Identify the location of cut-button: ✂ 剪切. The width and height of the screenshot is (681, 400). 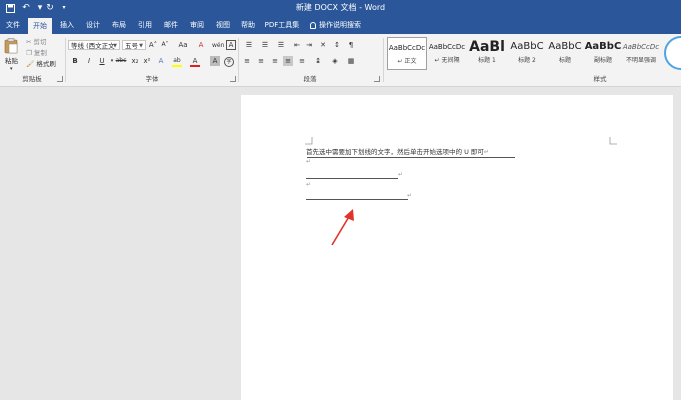
(36, 42).